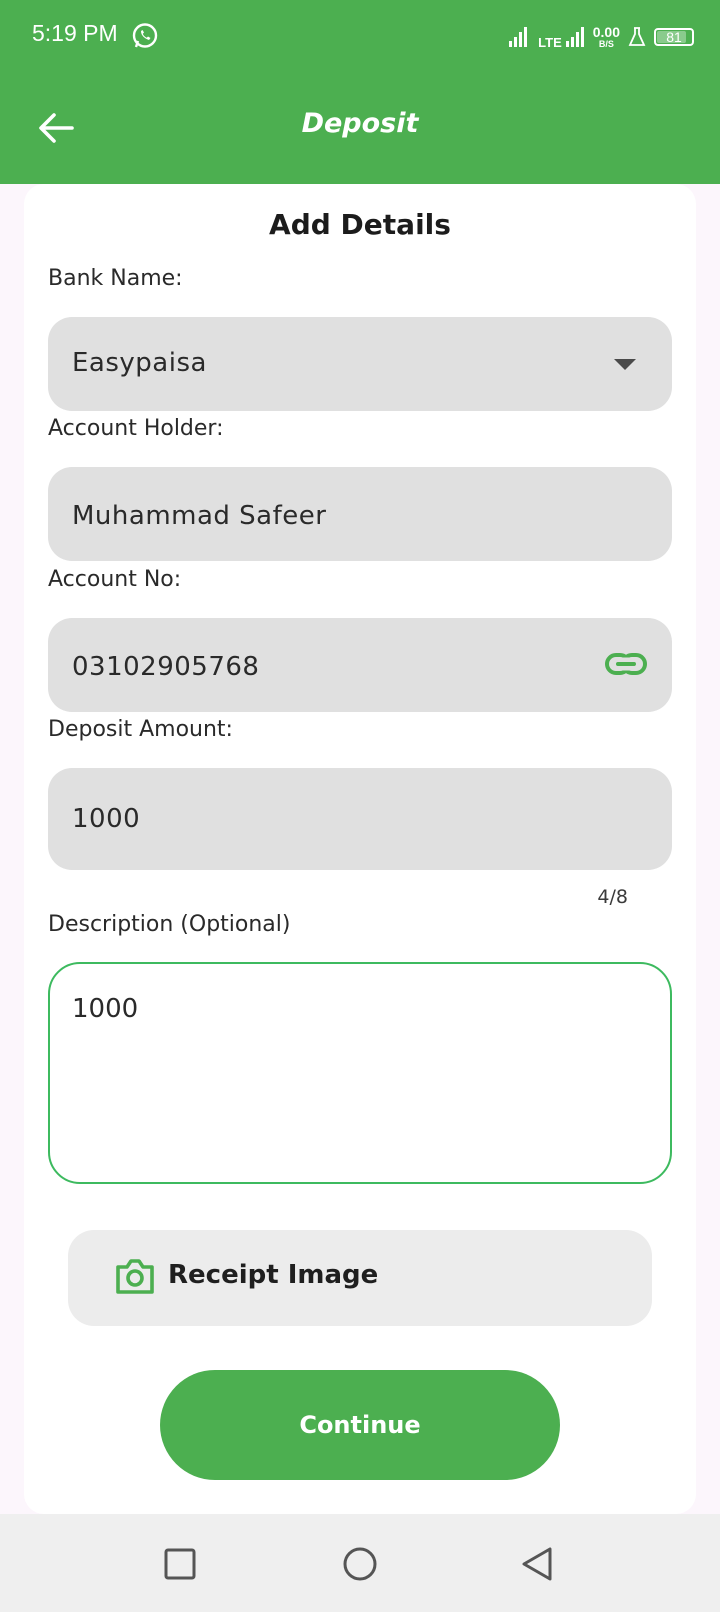 The width and height of the screenshot is (720, 1612). I want to click on system-nav-bar, so click(360, 1563).